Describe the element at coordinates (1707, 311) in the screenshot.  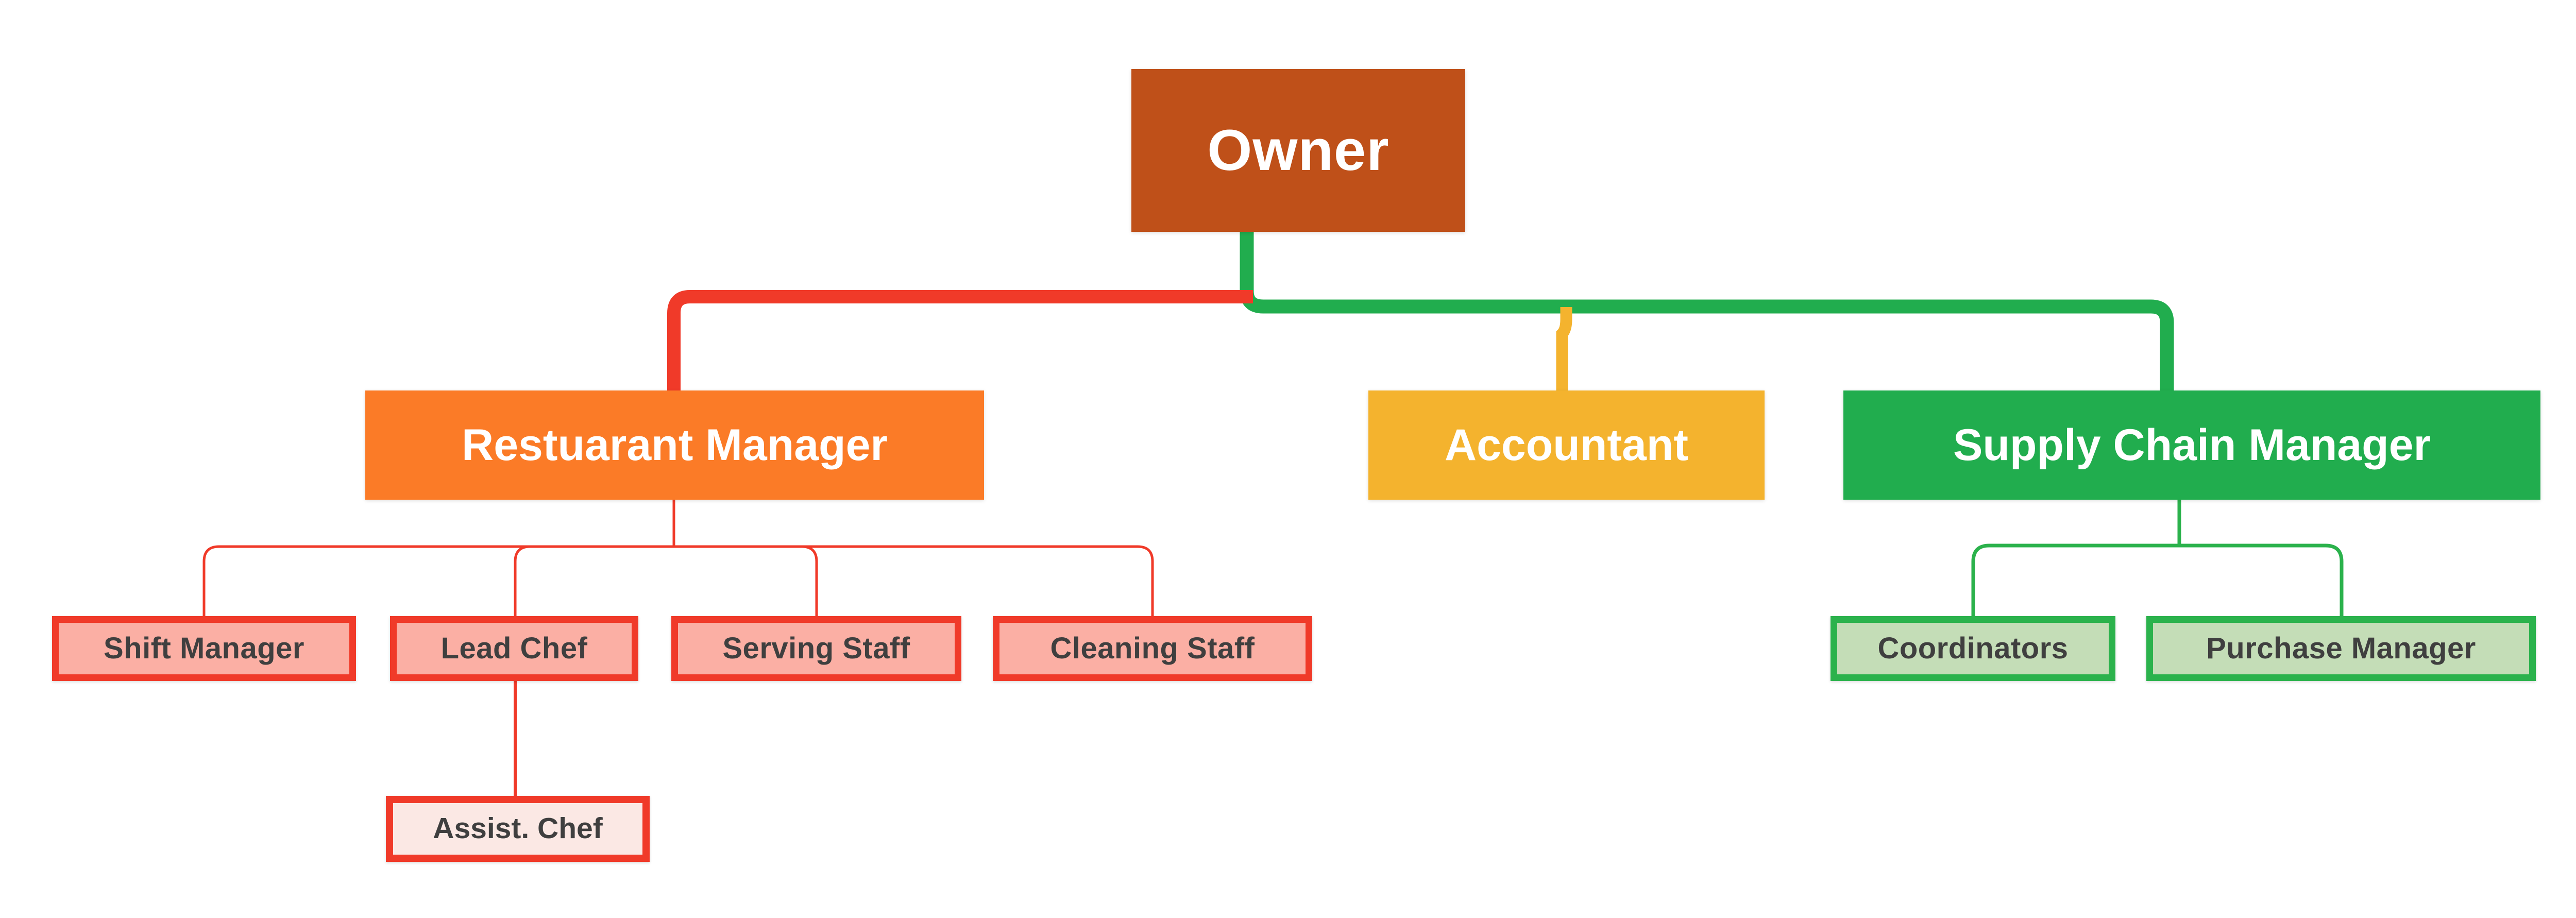
I see `edge-owner-to-supply-chain-manager` at that location.